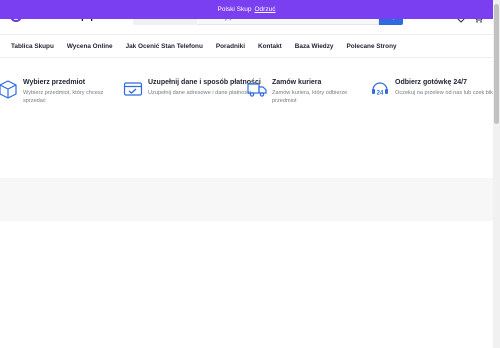 The image size is (500, 348). What do you see at coordinates (63, 97) in the screenshot?
I see `step-desc: Wybierz przedmiot, który chcesz sprzedać` at bounding box center [63, 97].